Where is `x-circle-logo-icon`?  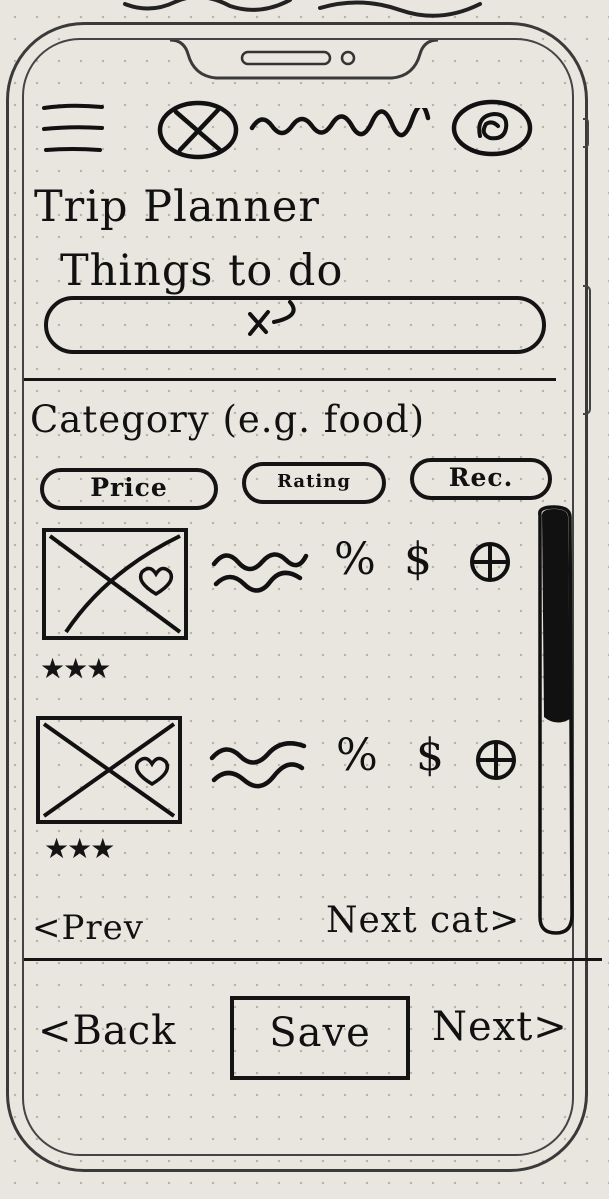
x-circle-logo-icon is located at coordinates (198, 130).